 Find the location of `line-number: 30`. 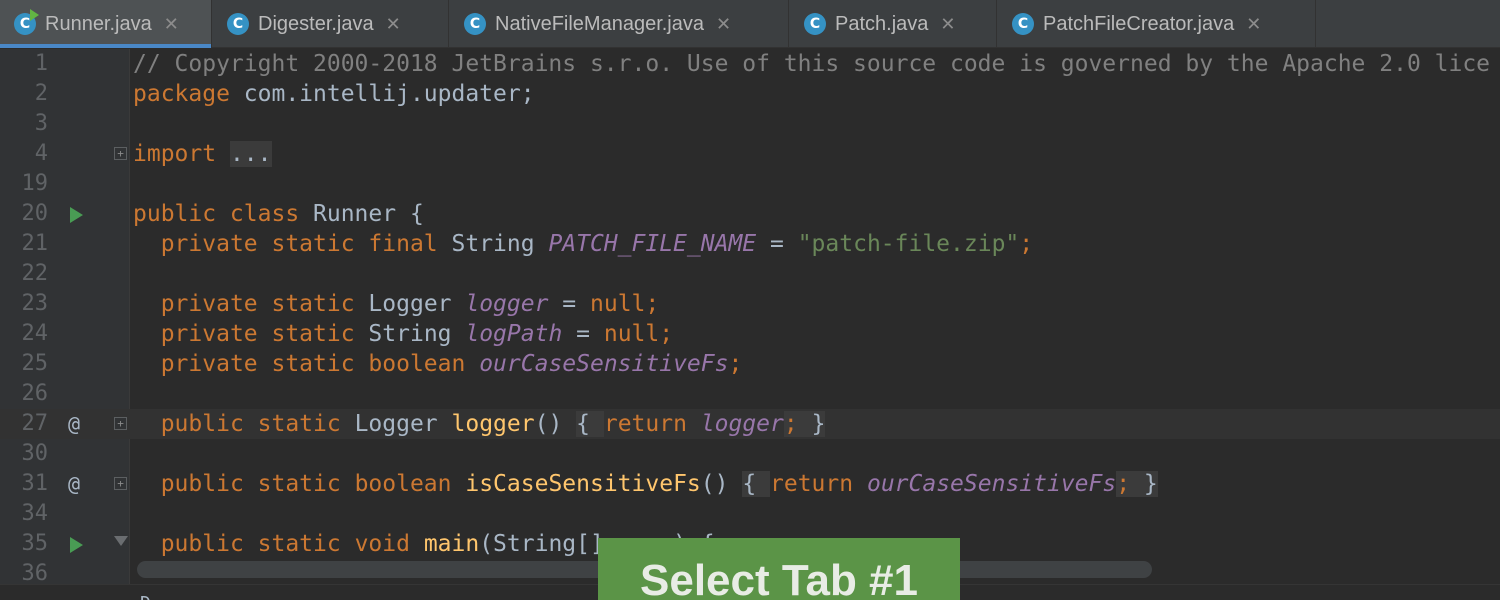

line-number: 30 is located at coordinates (35, 453).